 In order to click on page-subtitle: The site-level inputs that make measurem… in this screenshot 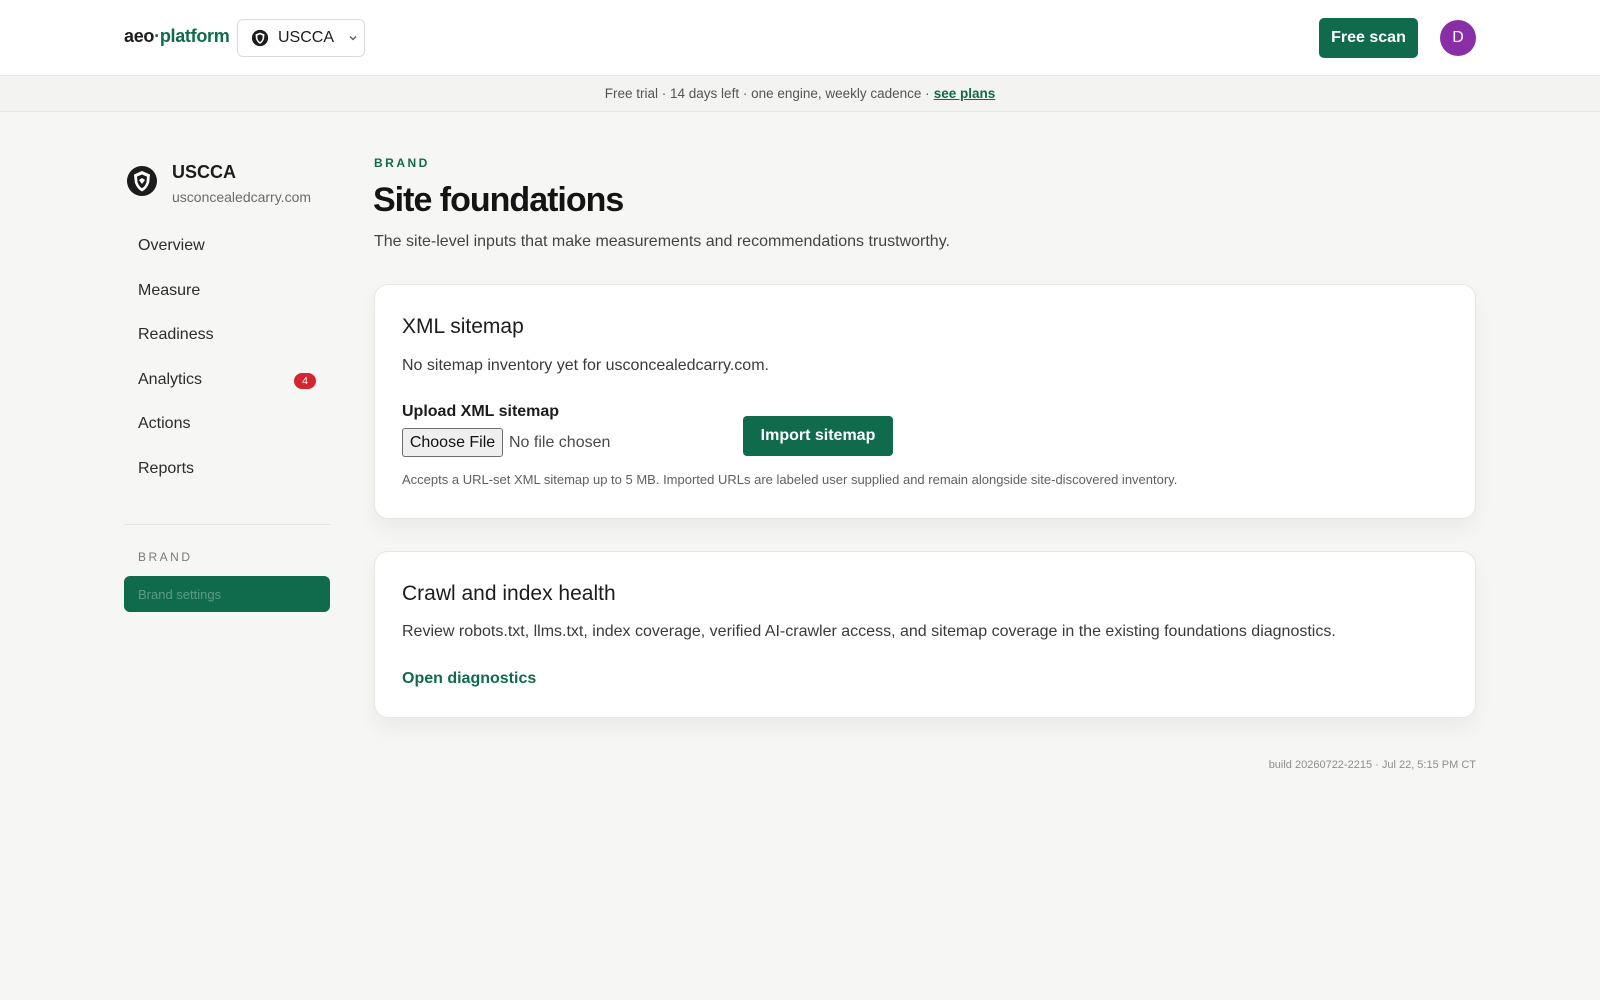, I will do `click(662, 241)`.